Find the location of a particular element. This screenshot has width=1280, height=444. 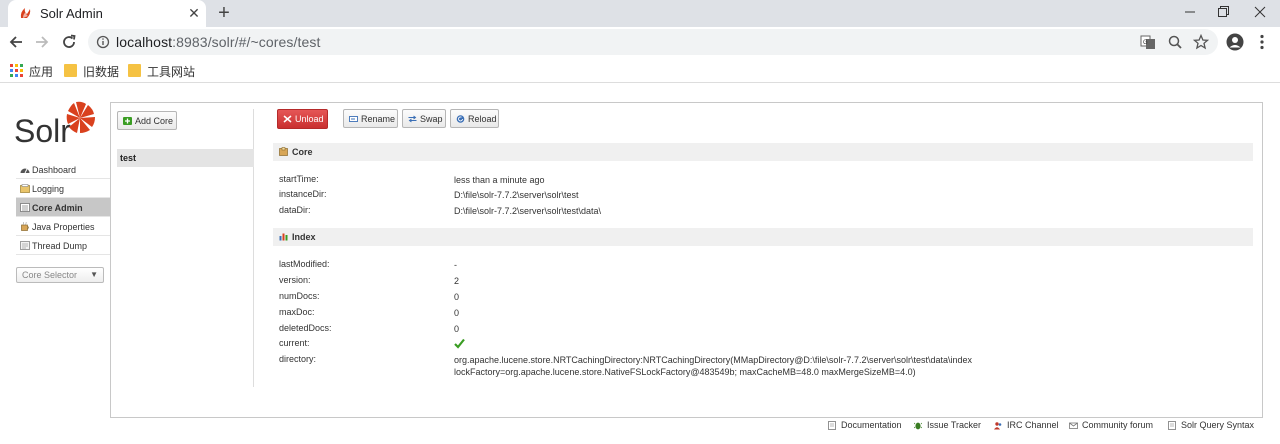

chevron-down-icon: ▼ is located at coordinates (94, 274).